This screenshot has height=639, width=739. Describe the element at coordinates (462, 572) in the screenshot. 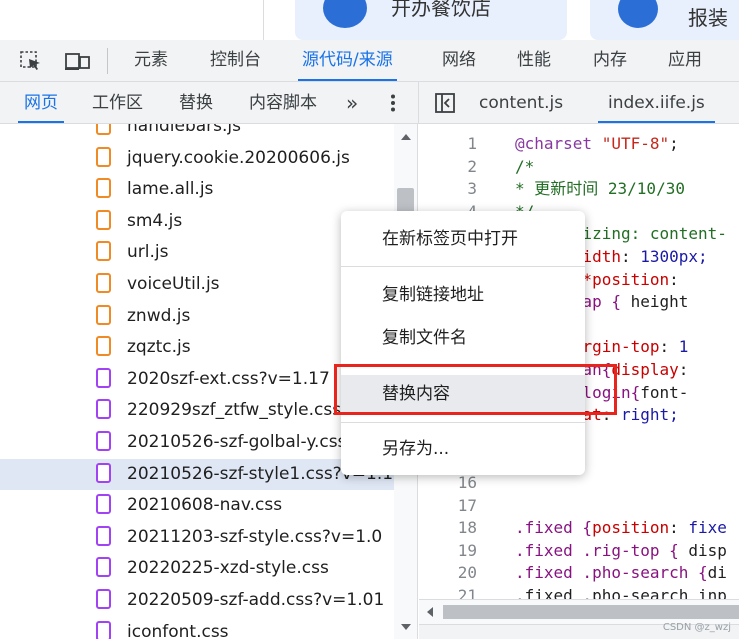

I see `line-number: 20` at that location.